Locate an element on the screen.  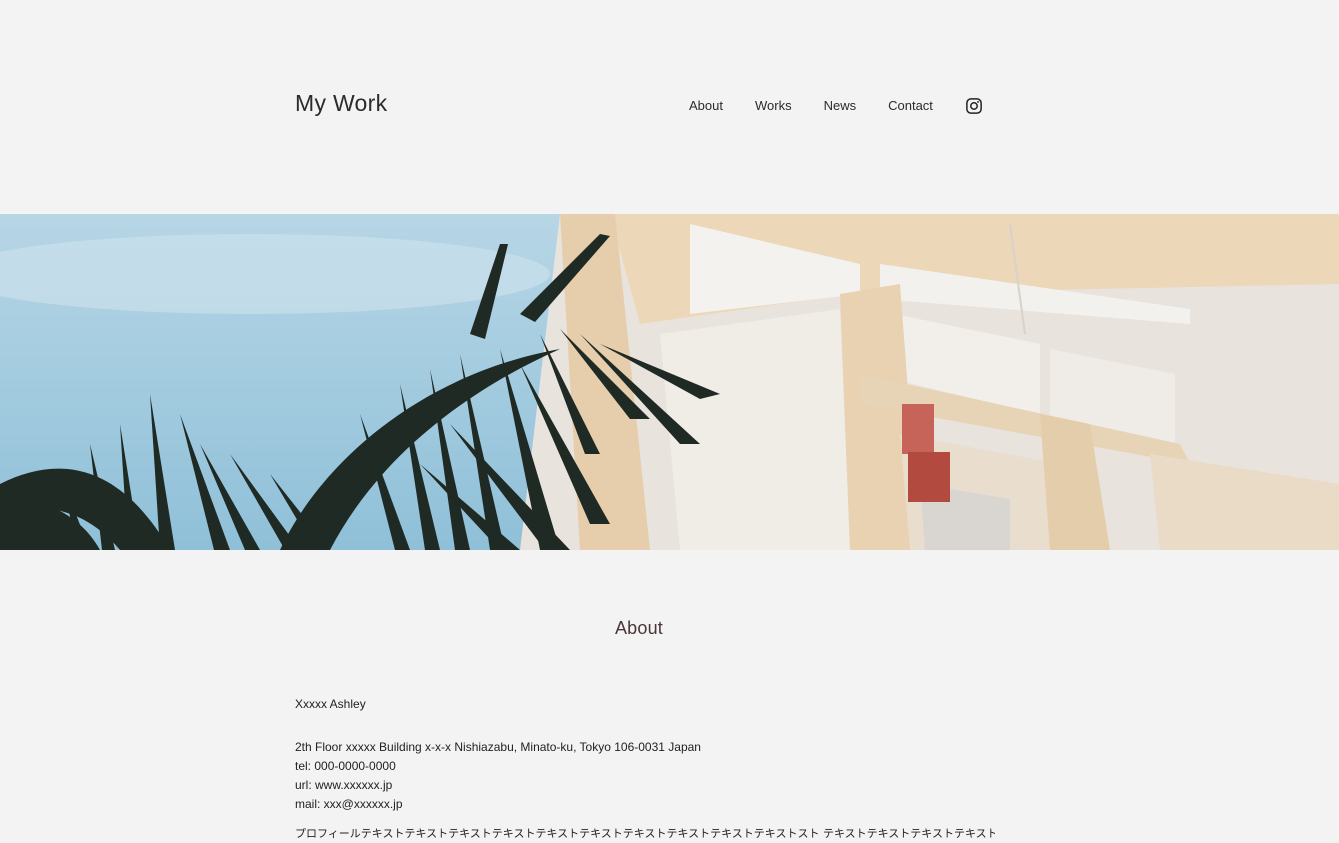
nav-link-news: News is located at coordinates (840, 106).